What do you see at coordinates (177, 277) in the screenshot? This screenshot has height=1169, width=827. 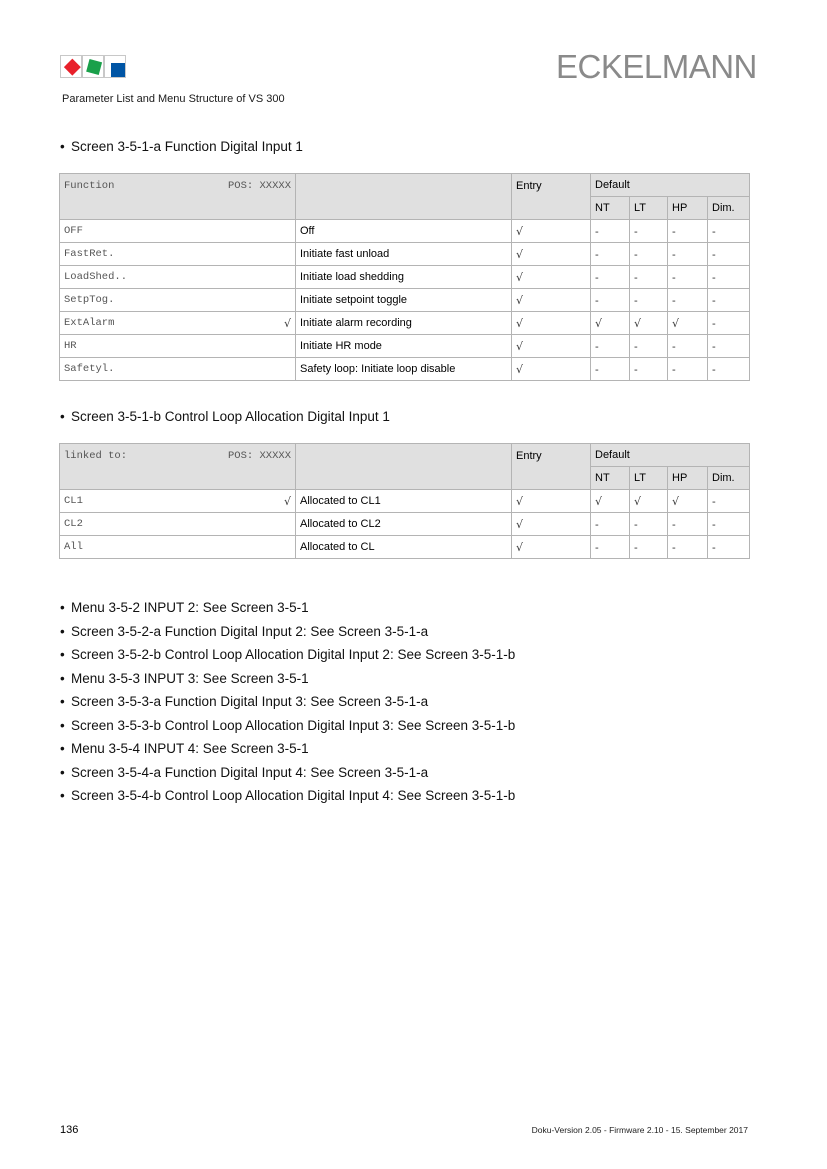 I see `param-cell: LoadShed..` at bounding box center [177, 277].